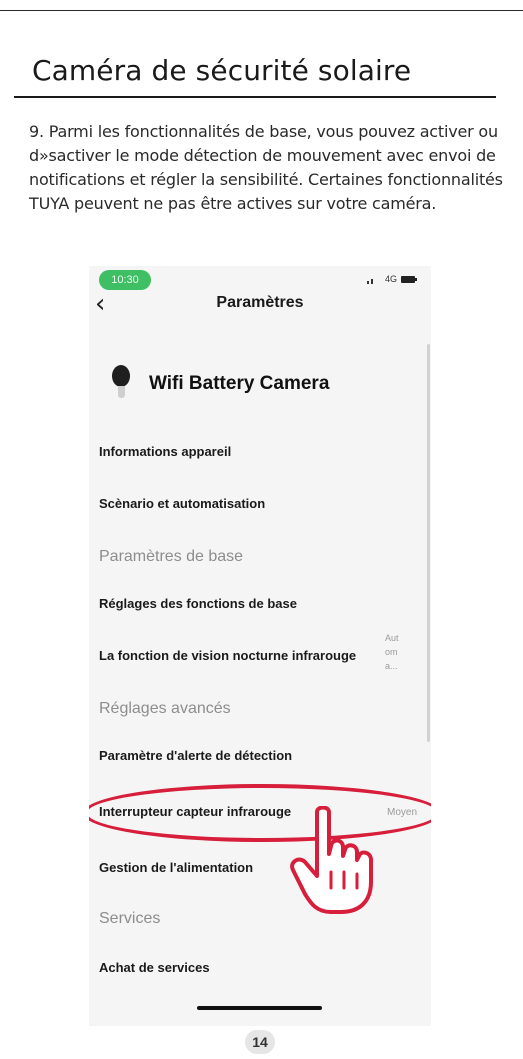 The height and width of the screenshot is (1059, 523). I want to click on night-vision-value-2: om, so click(391, 652).